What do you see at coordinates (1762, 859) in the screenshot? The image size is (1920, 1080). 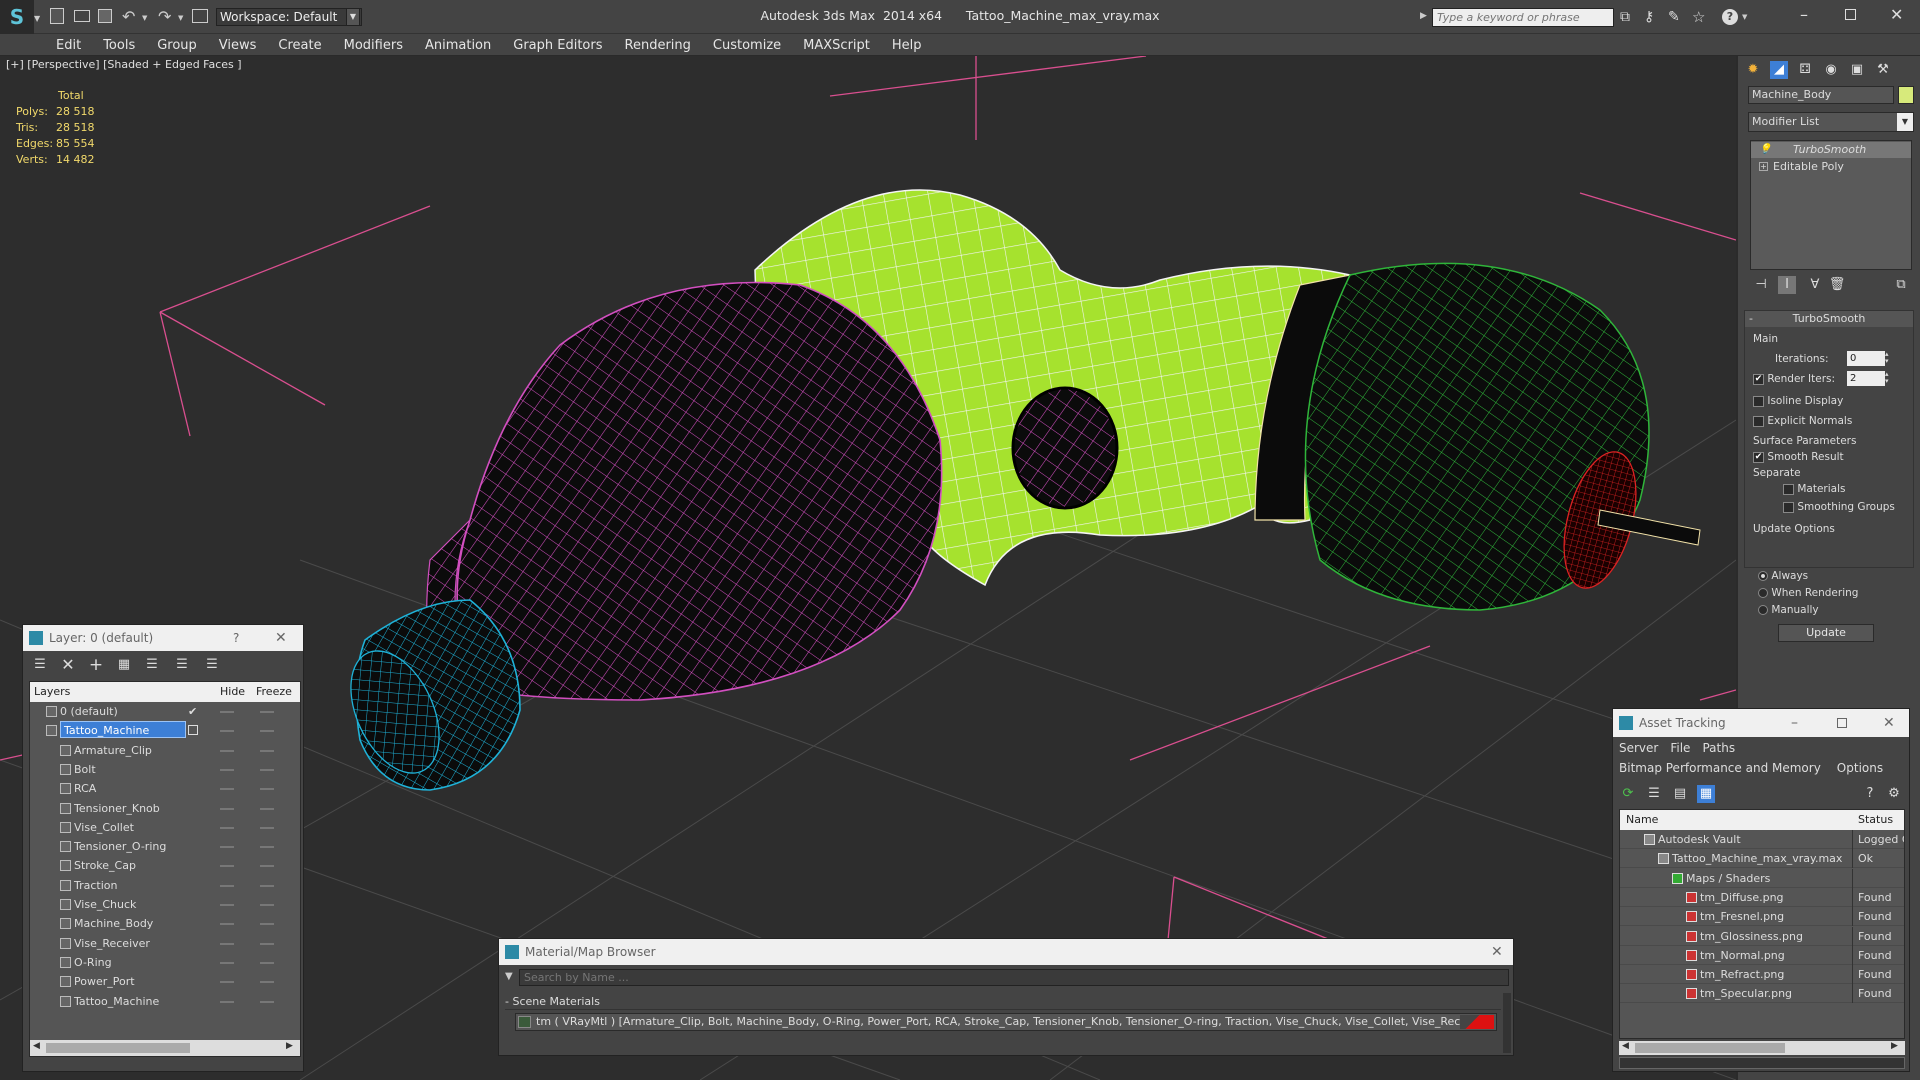 I see `asset-row: Tattoo_Machine_max_vray.max Ok` at bounding box center [1762, 859].